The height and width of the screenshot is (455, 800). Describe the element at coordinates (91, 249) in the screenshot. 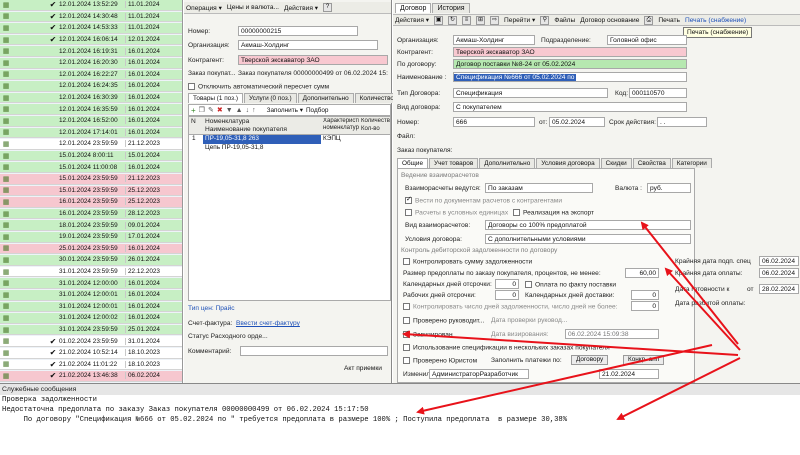

I see `list-item: ▦ 25.01.2024 23:59:59 16.01.2024` at that location.